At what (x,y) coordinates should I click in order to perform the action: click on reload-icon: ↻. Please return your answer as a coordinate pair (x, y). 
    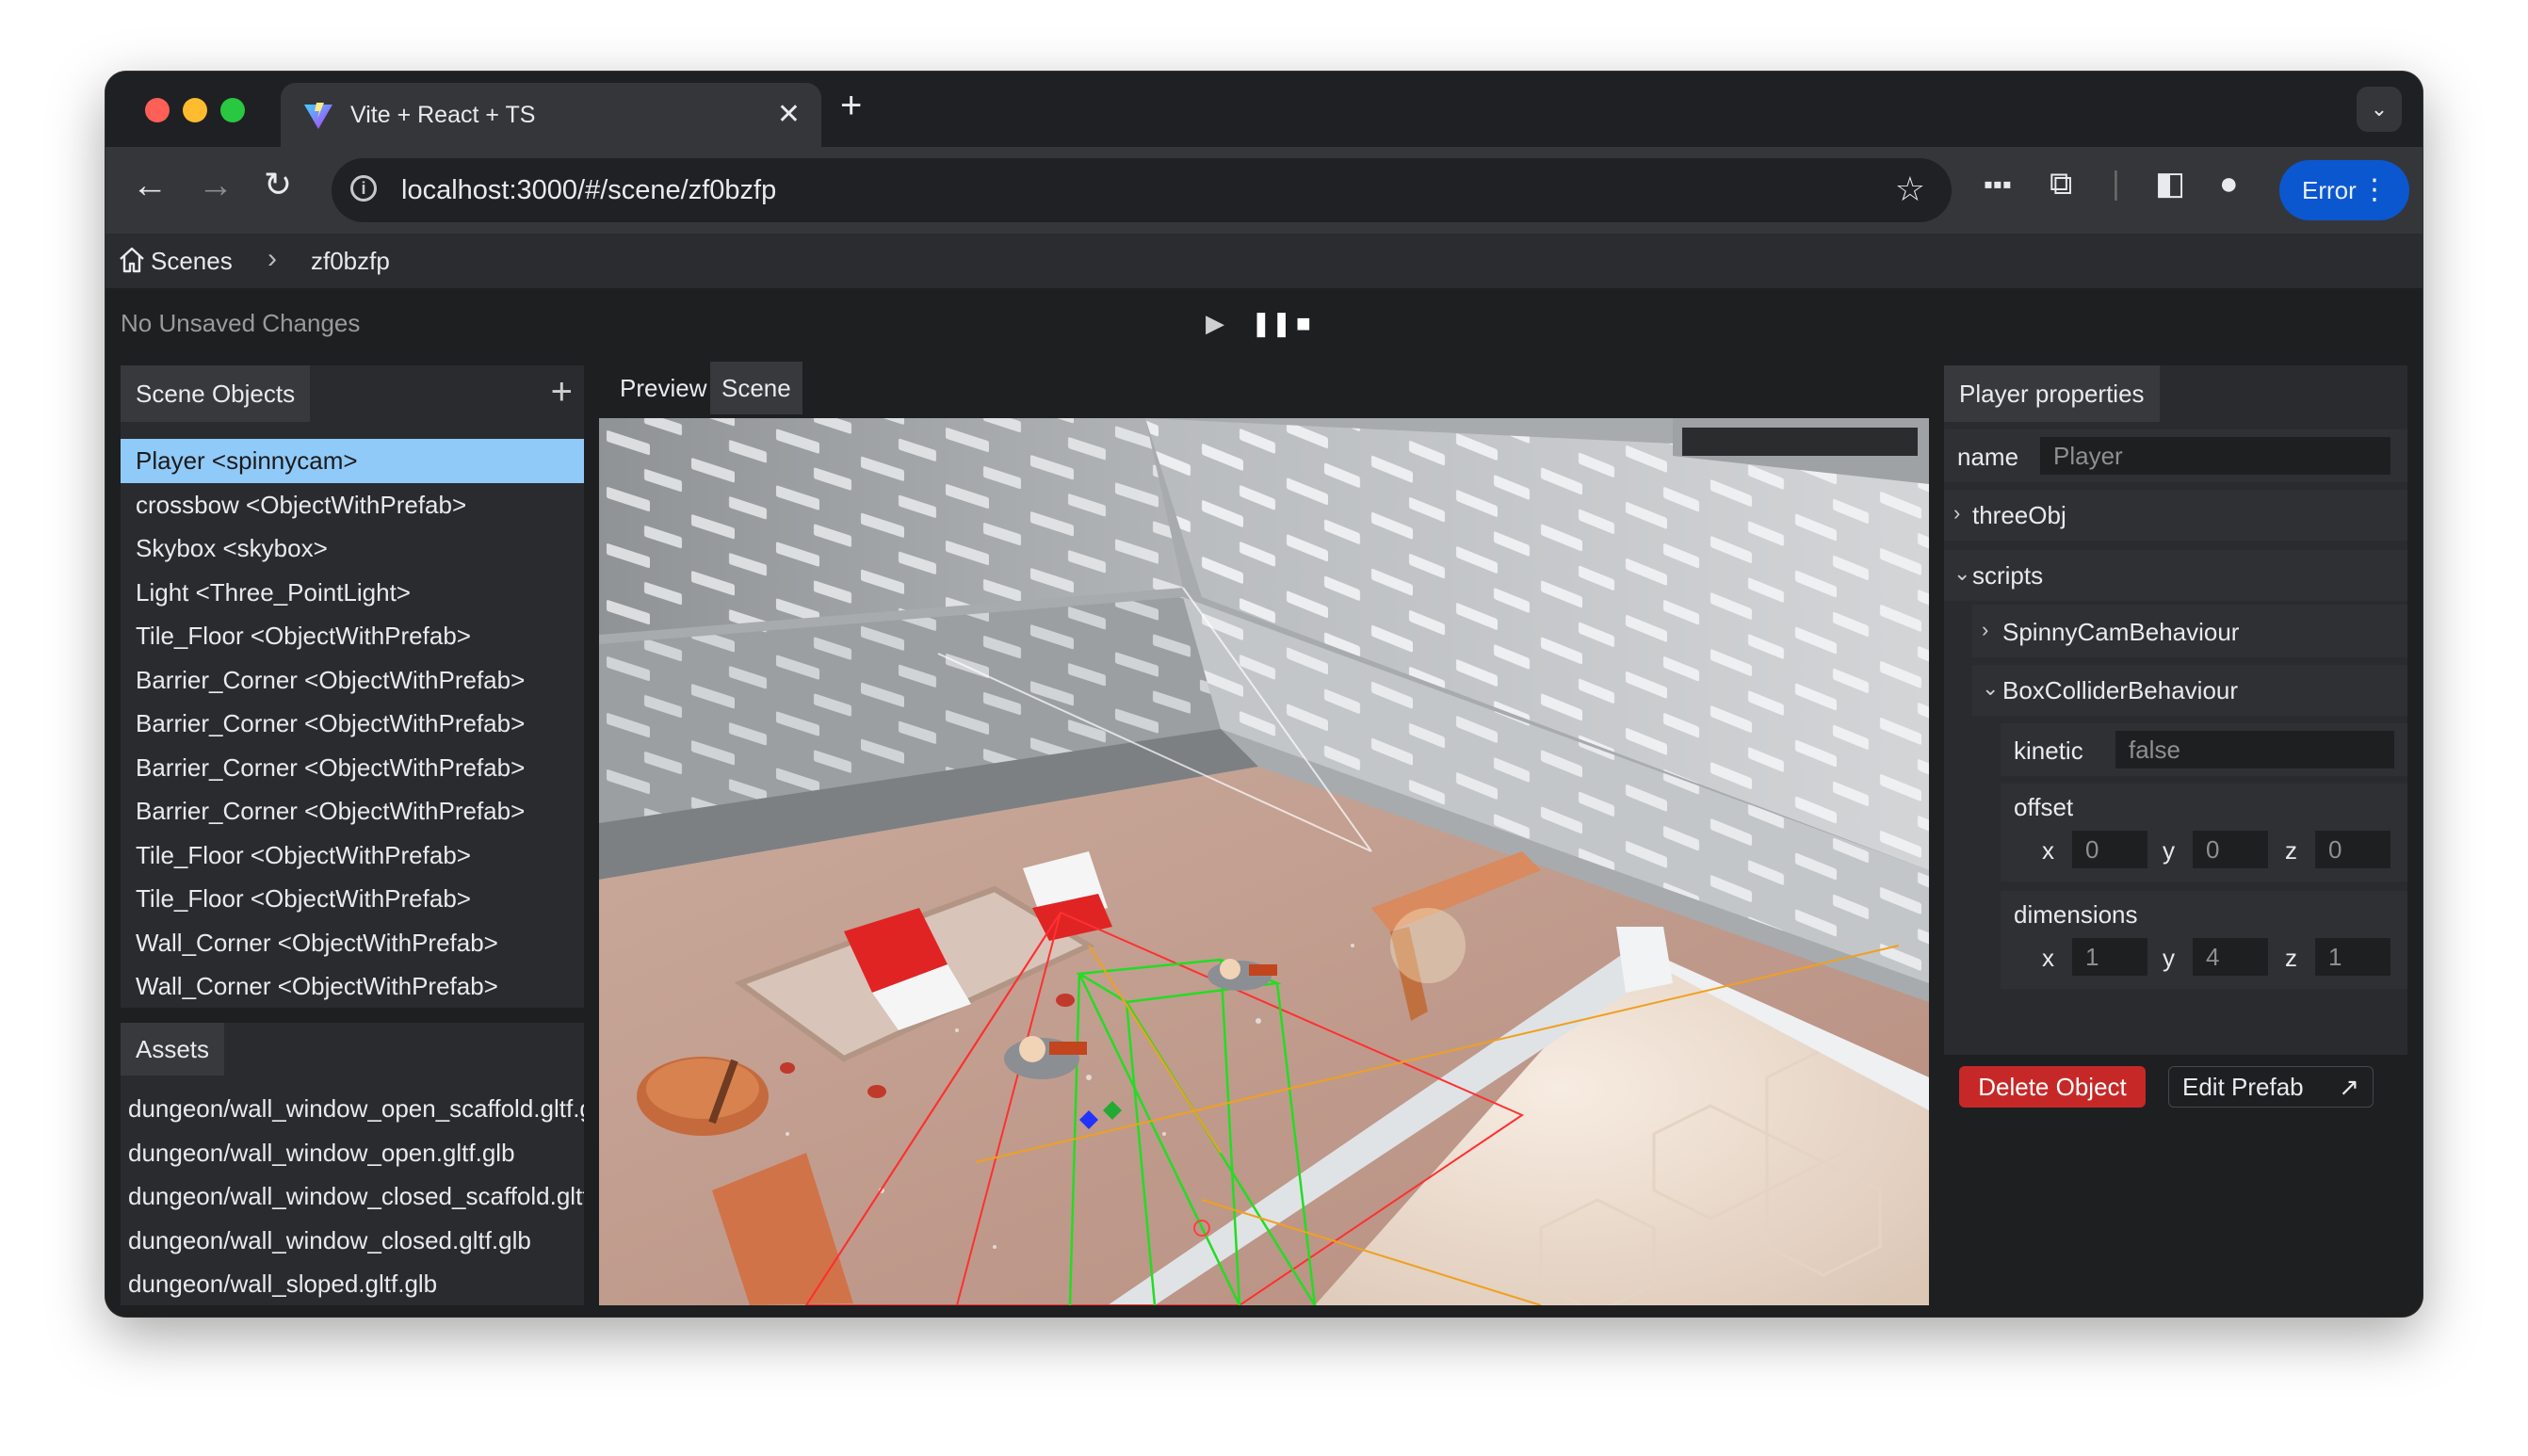
    Looking at the image, I should click on (278, 185).